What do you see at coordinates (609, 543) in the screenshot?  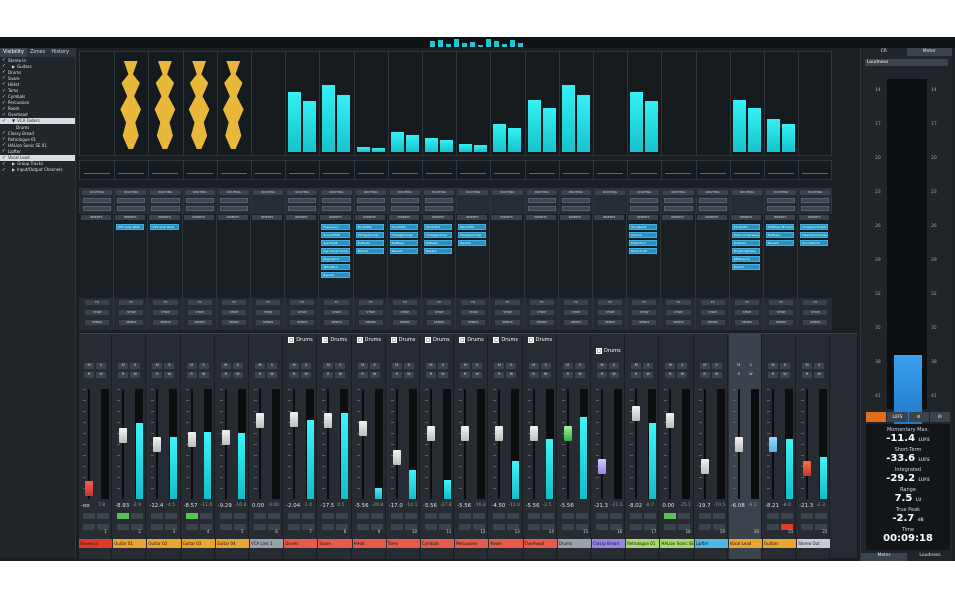 I see `channel-name-label: Classy Bread` at bounding box center [609, 543].